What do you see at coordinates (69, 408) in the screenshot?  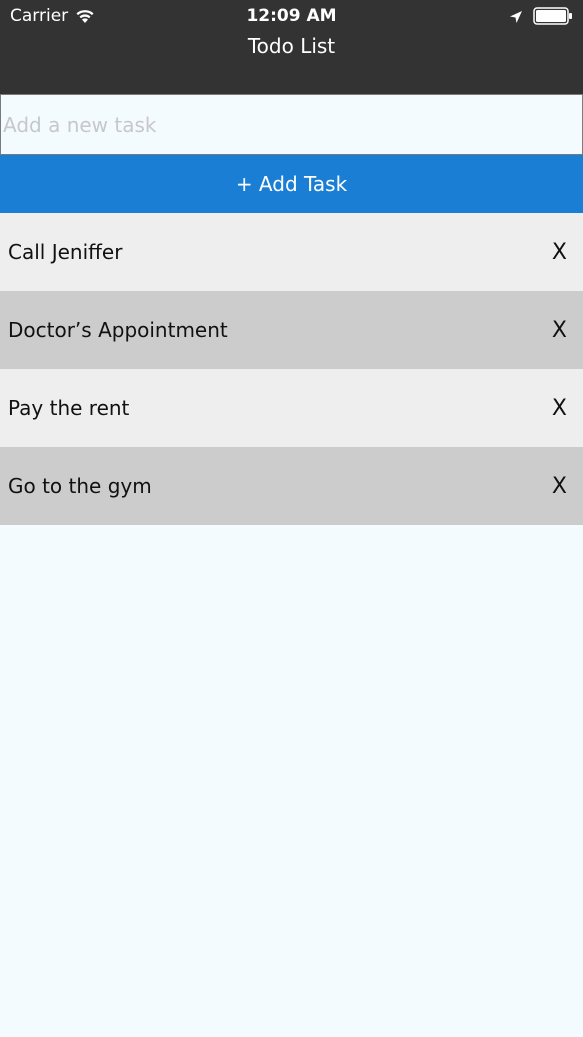 I see `task-text: Pay the rent` at bounding box center [69, 408].